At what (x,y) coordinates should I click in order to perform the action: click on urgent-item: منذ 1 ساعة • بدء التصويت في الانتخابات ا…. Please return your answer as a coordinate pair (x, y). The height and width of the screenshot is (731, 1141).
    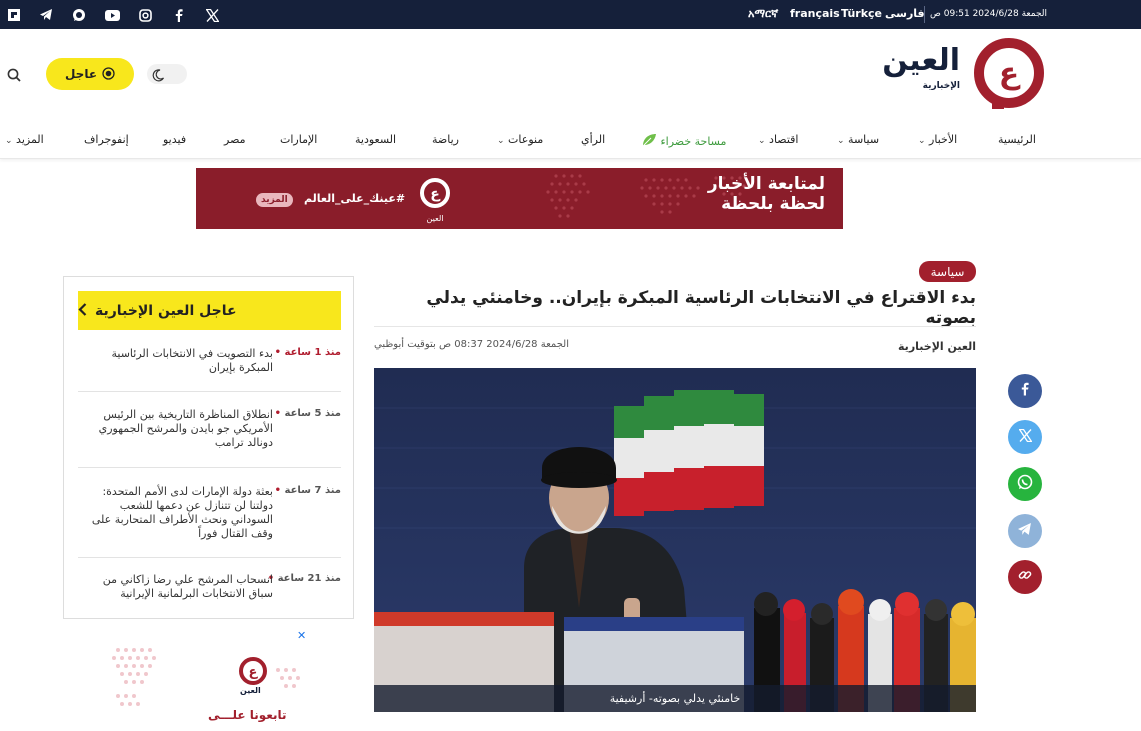
    Looking at the image, I should click on (210, 369).